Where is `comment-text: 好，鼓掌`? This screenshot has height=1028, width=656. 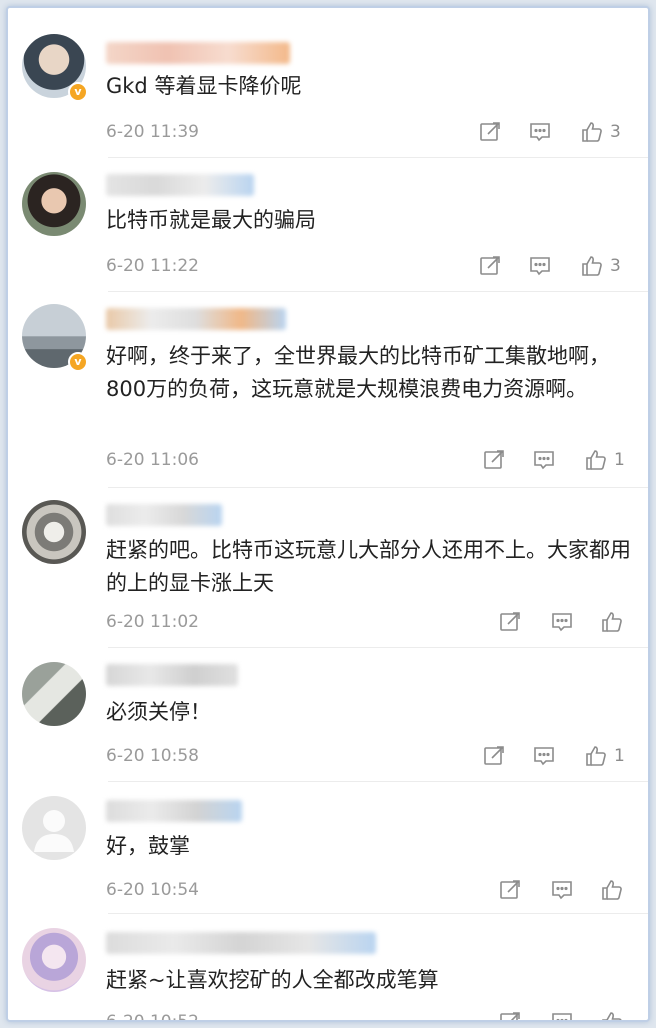
comment-text: 好，鼓掌 is located at coordinates (148, 846).